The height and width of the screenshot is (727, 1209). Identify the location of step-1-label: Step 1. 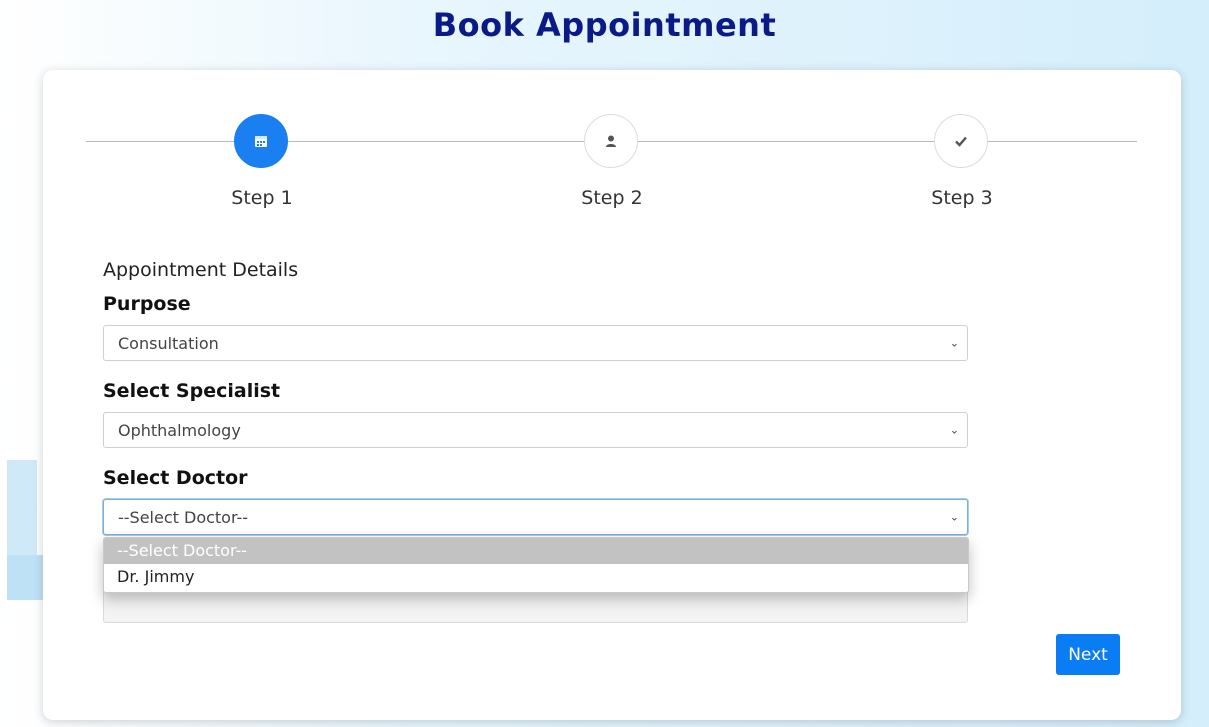
(262, 198).